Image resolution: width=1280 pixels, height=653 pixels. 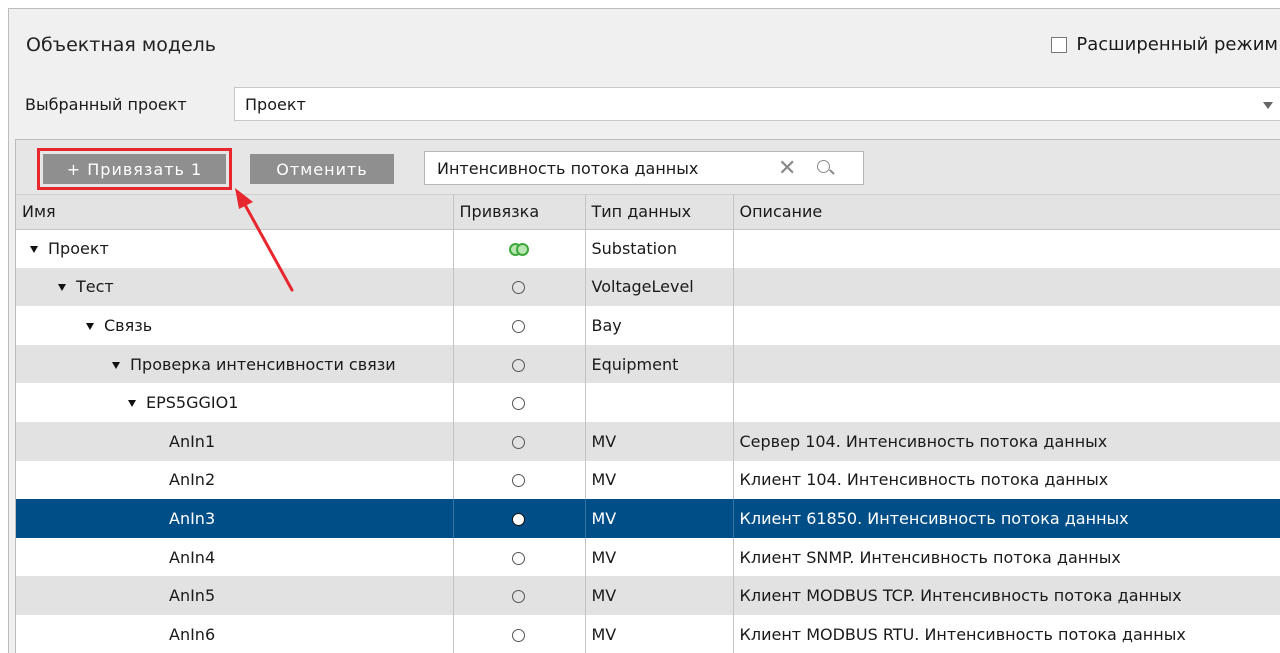 I want to click on row-name-cell: AnIn2, so click(x=235, y=480).